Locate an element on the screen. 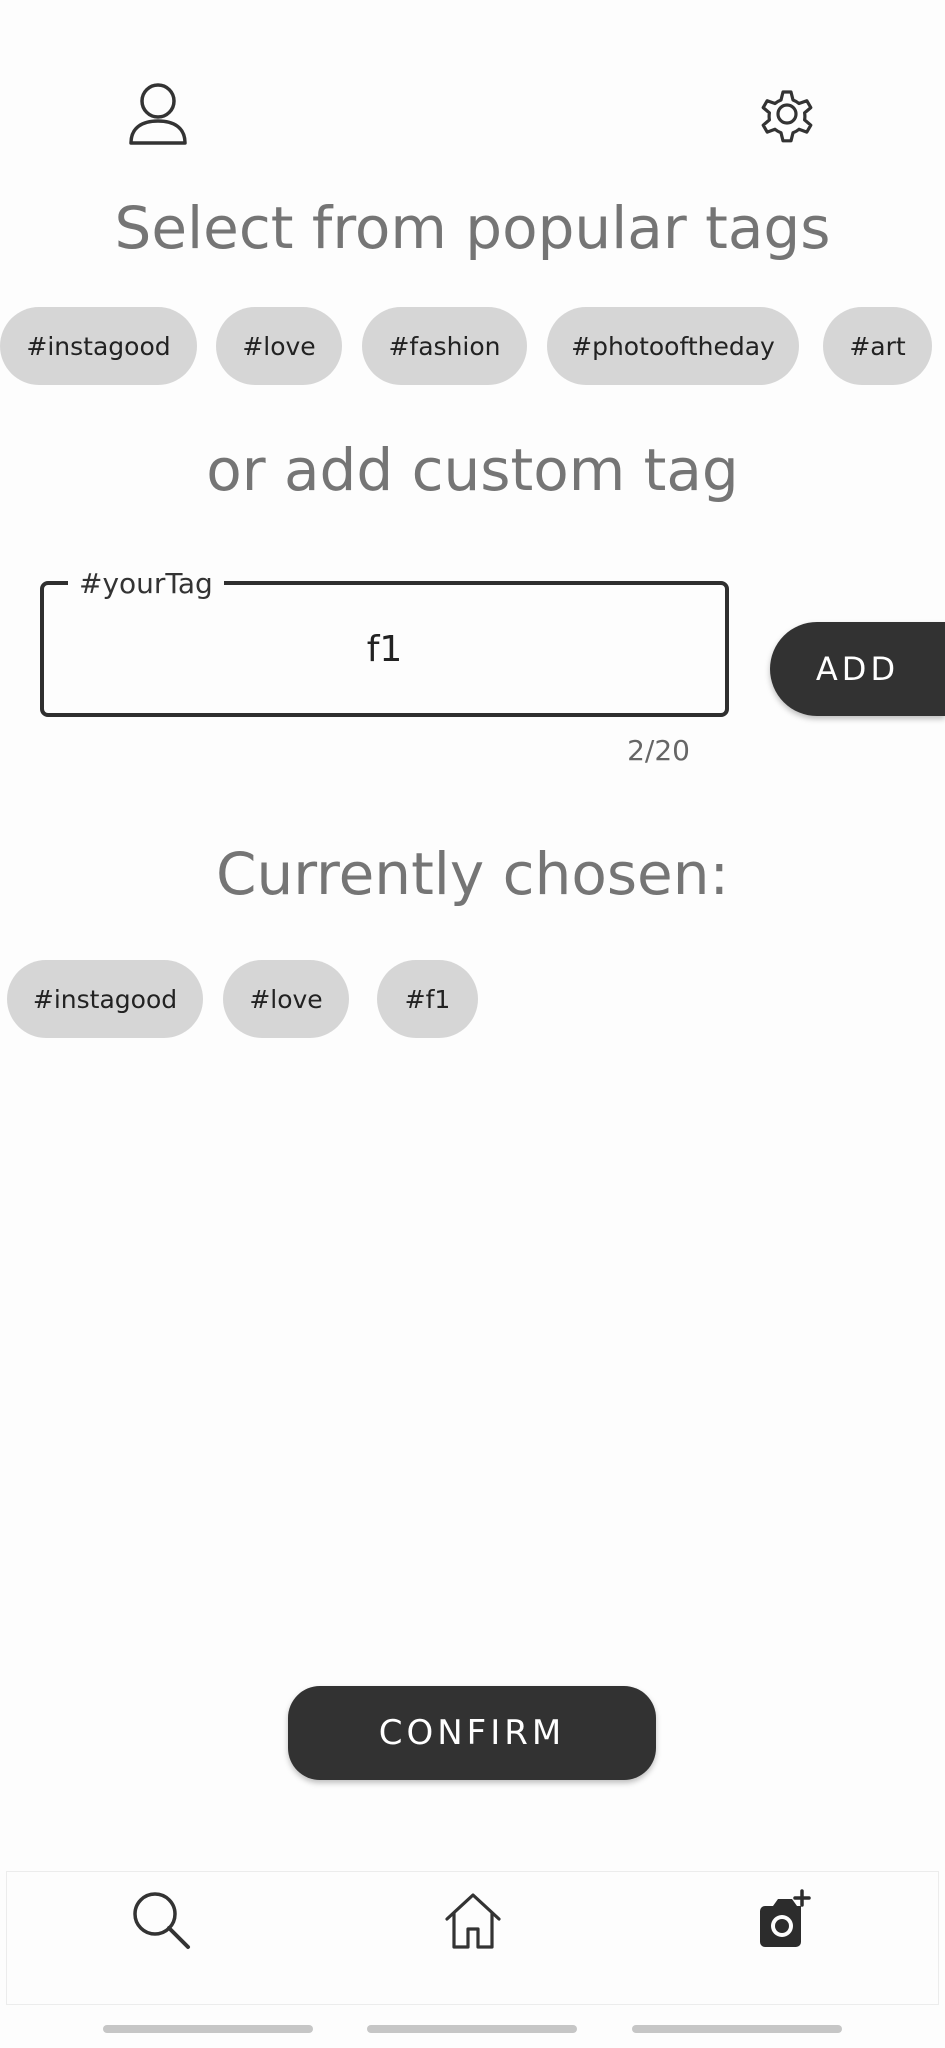  popular-tag-chip: #fashion is located at coordinates (444, 346).